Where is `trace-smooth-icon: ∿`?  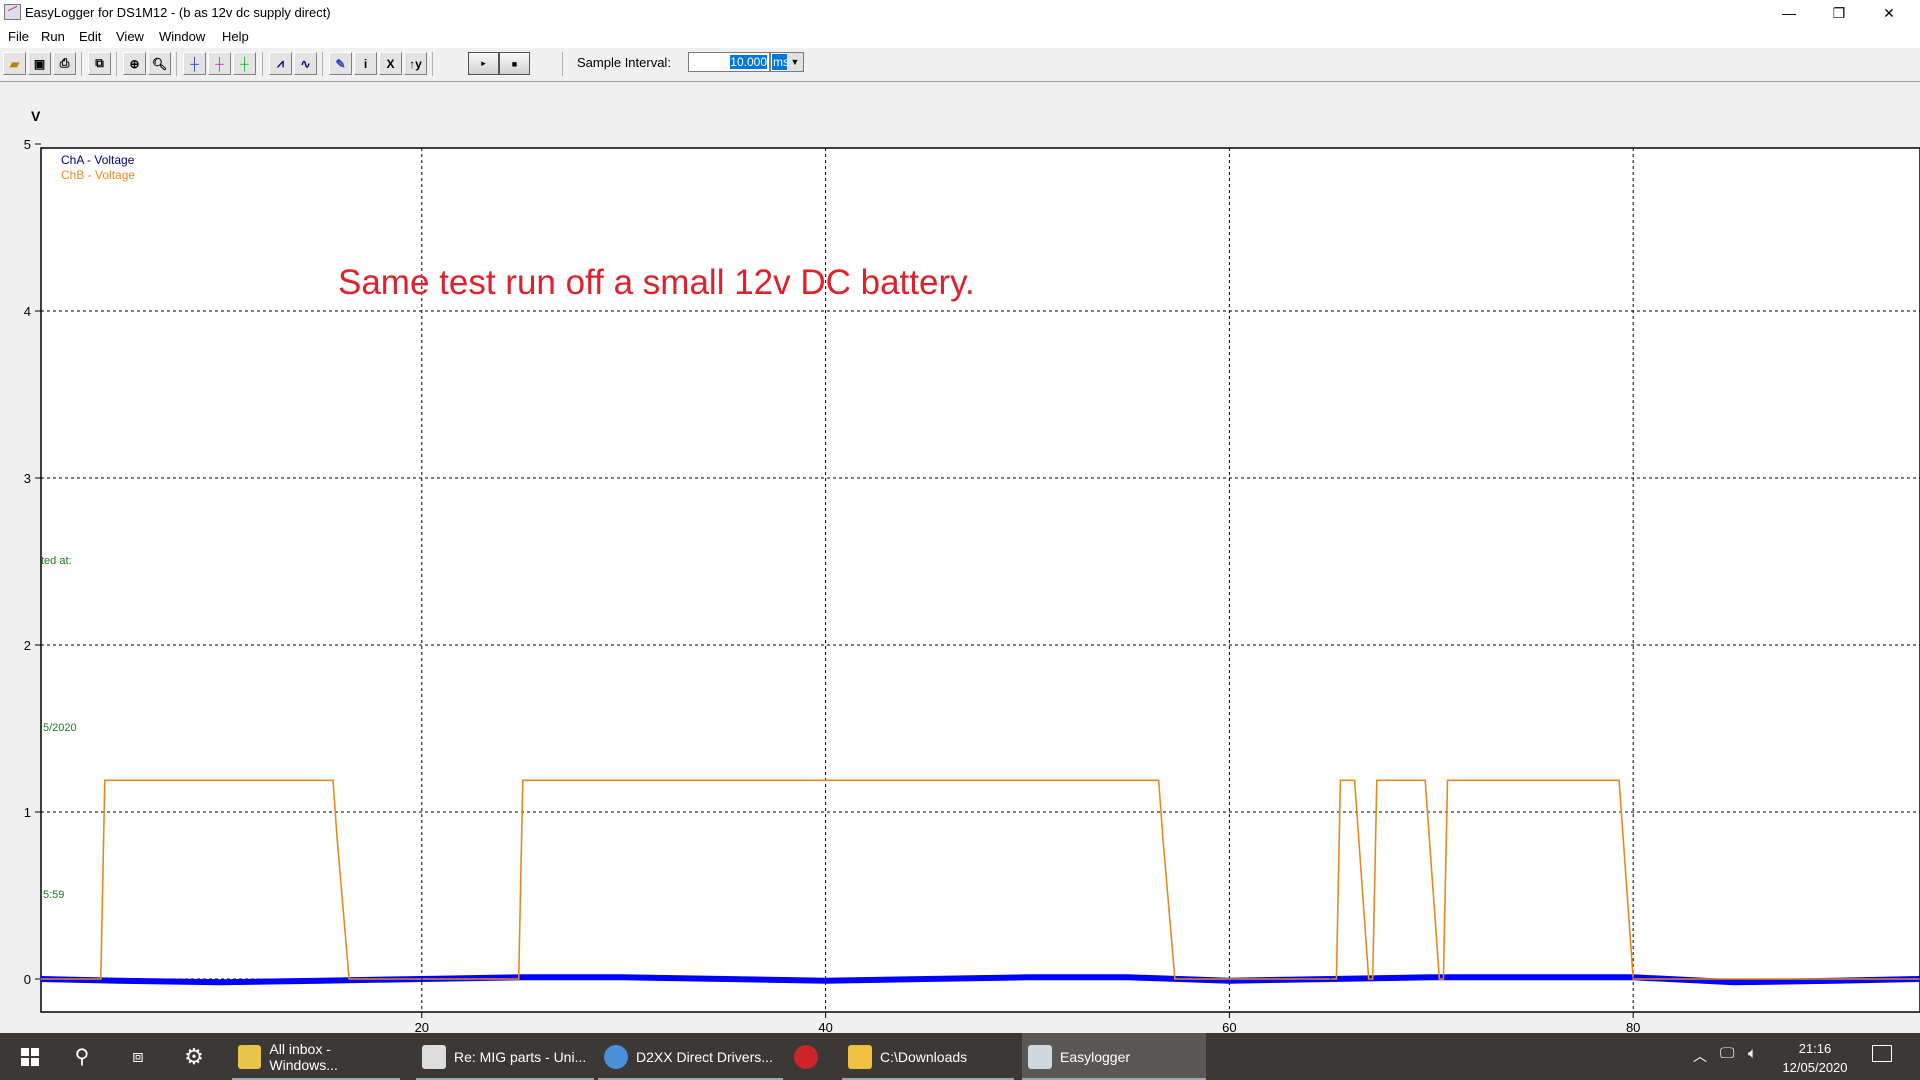
trace-smooth-icon: ∿ is located at coordinates (305, 63).